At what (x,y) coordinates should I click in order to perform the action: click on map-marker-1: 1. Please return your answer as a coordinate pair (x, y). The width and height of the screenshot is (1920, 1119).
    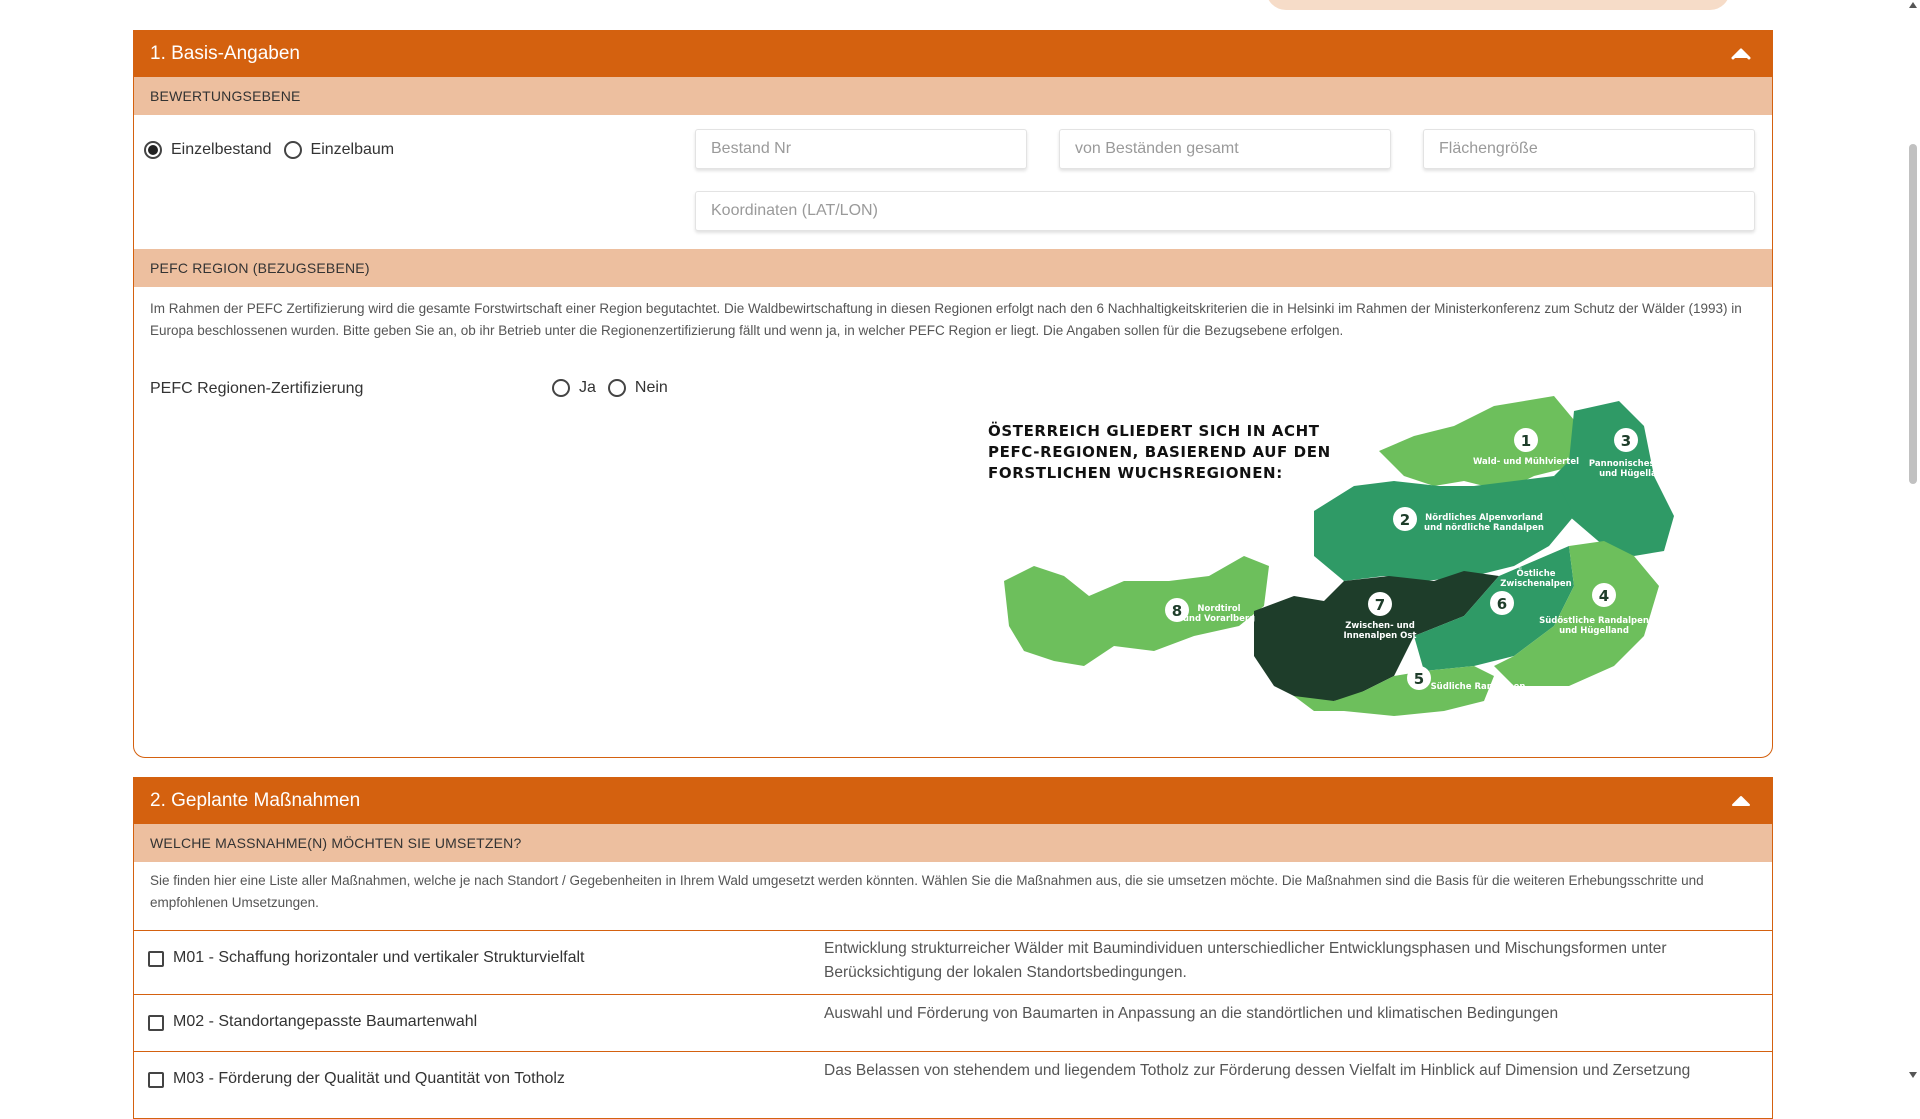
    Looking at the image, I should click on (1526, 440).